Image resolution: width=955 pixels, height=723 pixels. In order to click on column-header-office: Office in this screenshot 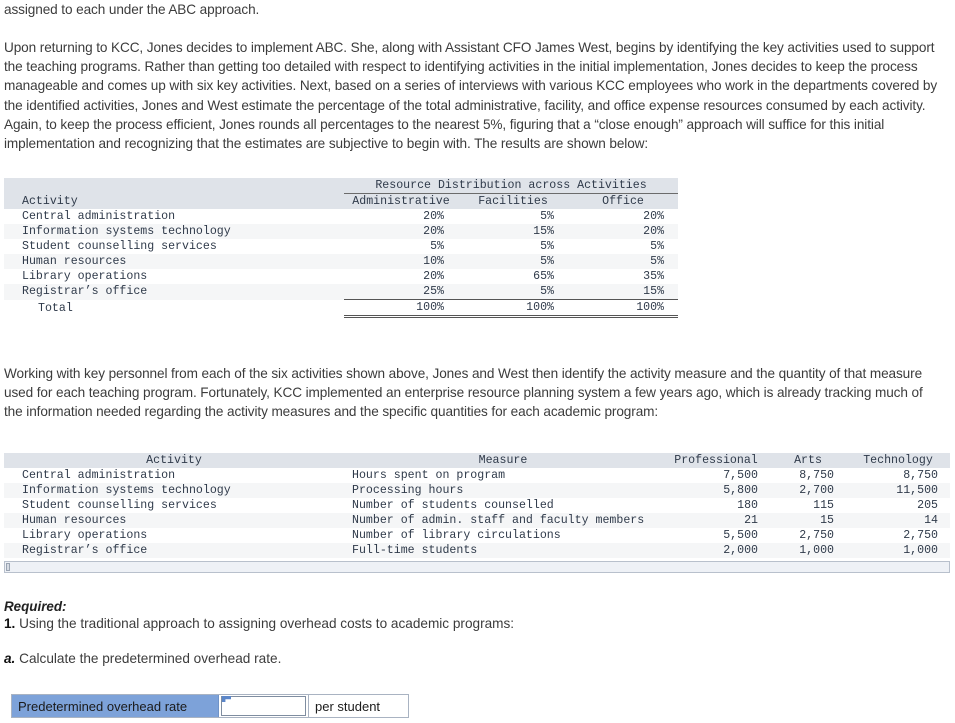, I will do `click(623, 201)`.